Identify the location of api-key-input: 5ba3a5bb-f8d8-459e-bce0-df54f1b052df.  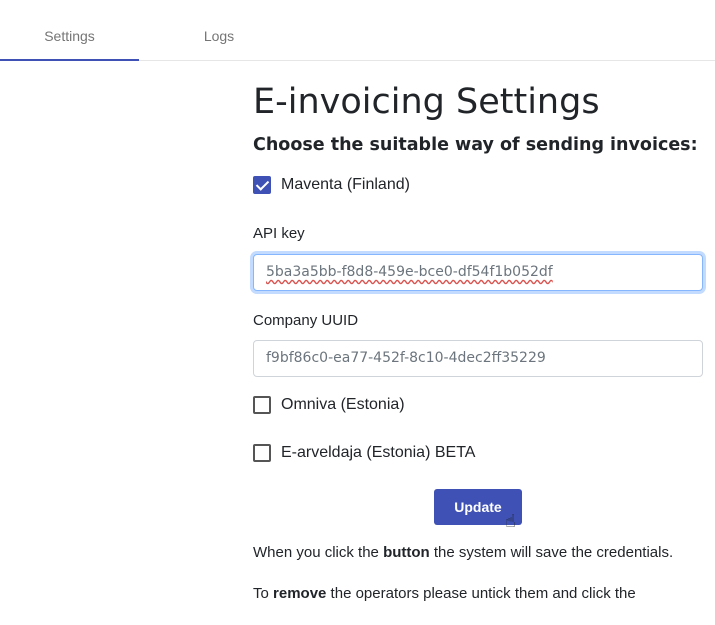
(478, 272).